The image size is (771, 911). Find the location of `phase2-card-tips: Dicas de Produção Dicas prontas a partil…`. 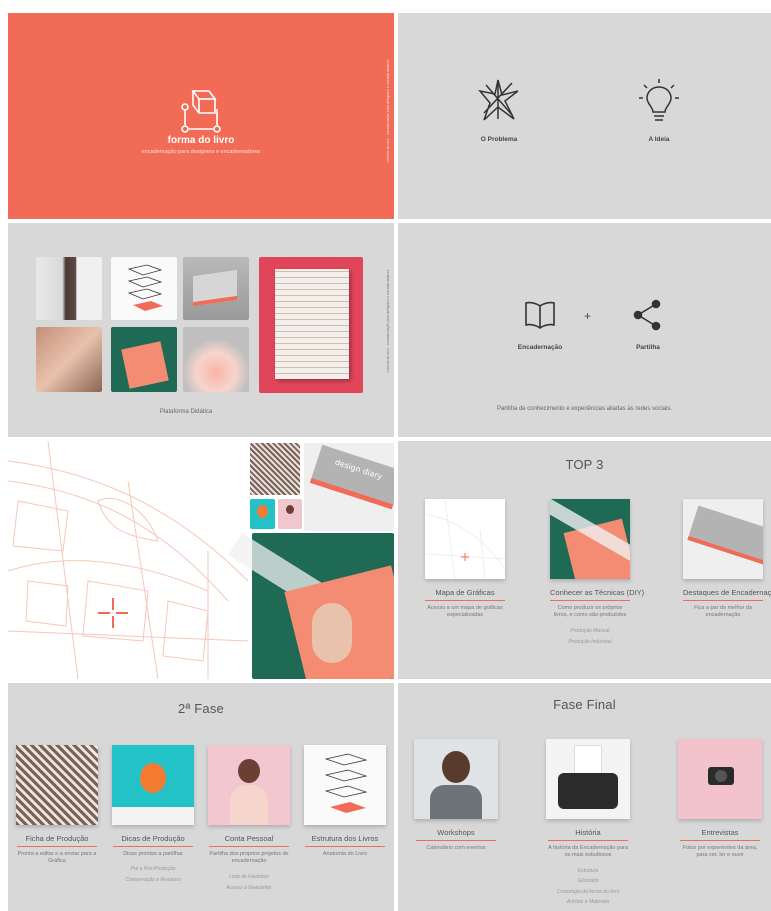

phase2-card-tips: Dicas de Produção Dicas prontas a partil… is located at coordinates (153, 815).